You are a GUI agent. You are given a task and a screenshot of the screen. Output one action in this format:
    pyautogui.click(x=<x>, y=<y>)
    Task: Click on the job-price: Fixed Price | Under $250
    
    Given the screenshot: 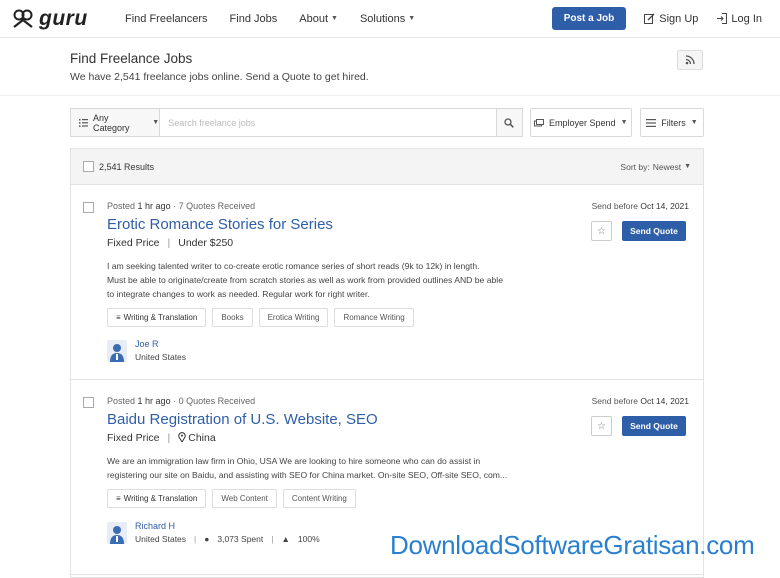 What is the action you would take?
    pyautogui.click(x=170, y=243)
    